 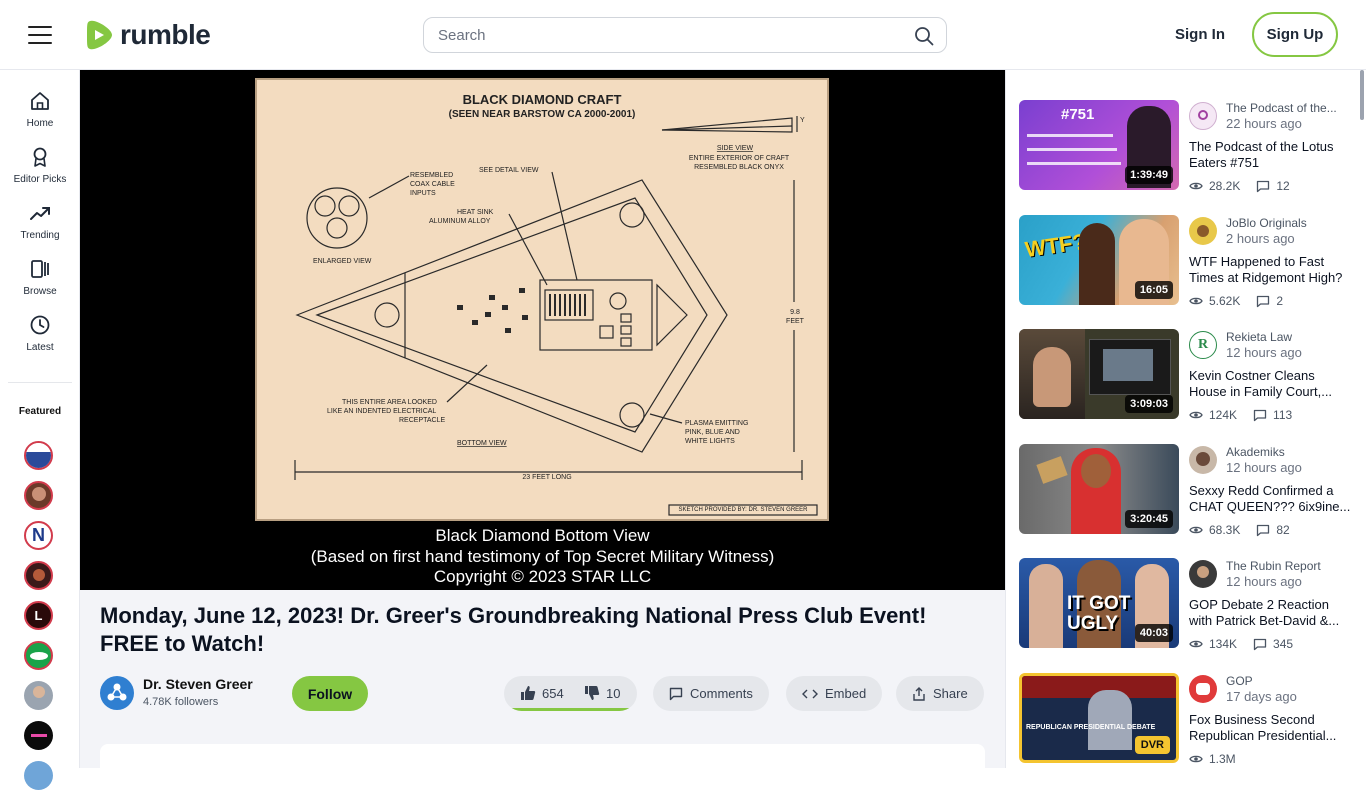 What do you see at coordinates (1290, 452) in the screenshot?
I see `channel-name: Akademiks` at bounding box center [1290, 452].